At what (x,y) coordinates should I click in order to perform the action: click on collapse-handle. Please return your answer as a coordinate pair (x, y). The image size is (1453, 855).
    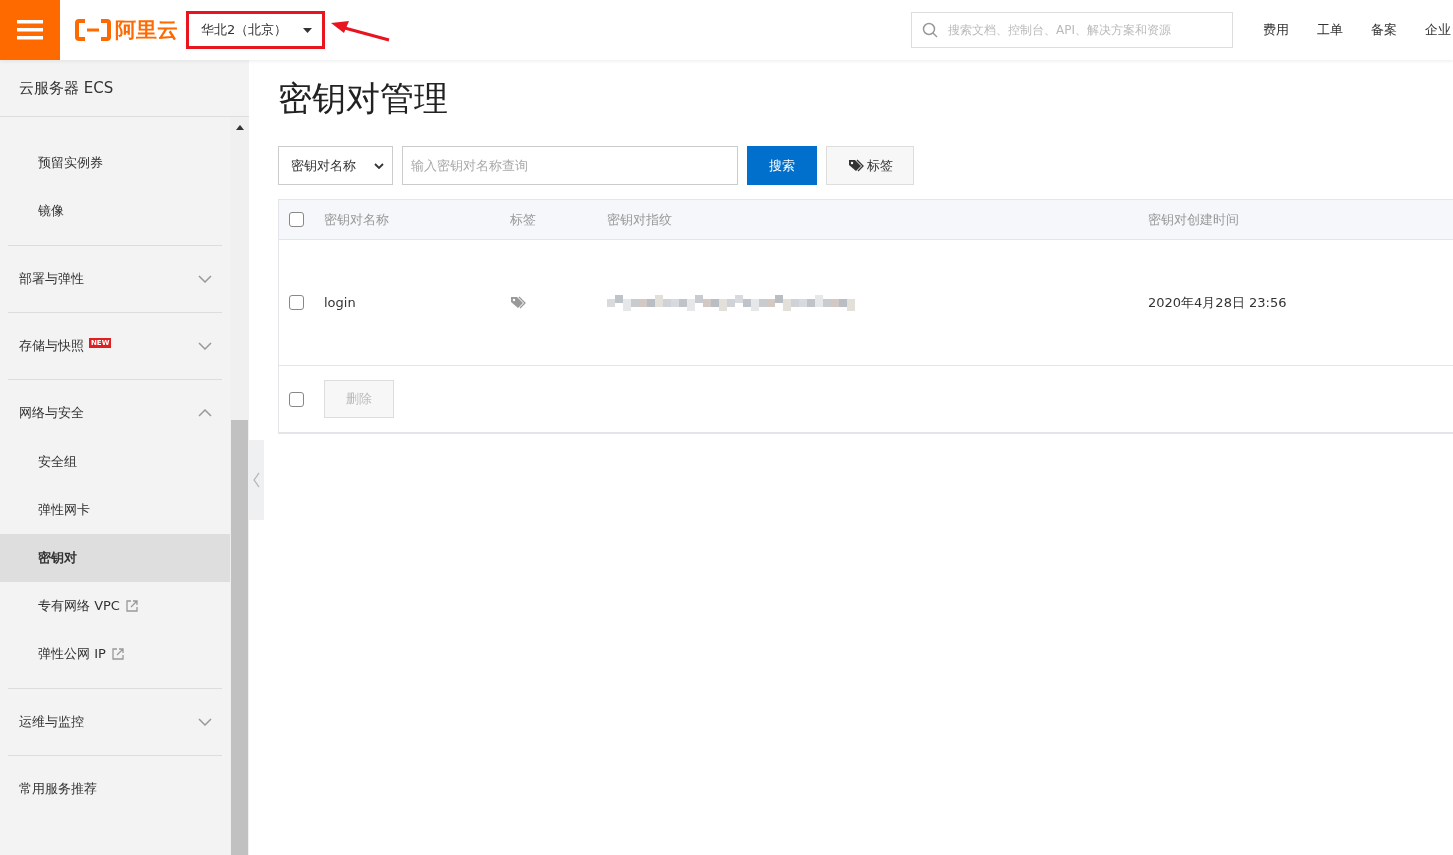
    Looking at the image, I should click on (256, 480).